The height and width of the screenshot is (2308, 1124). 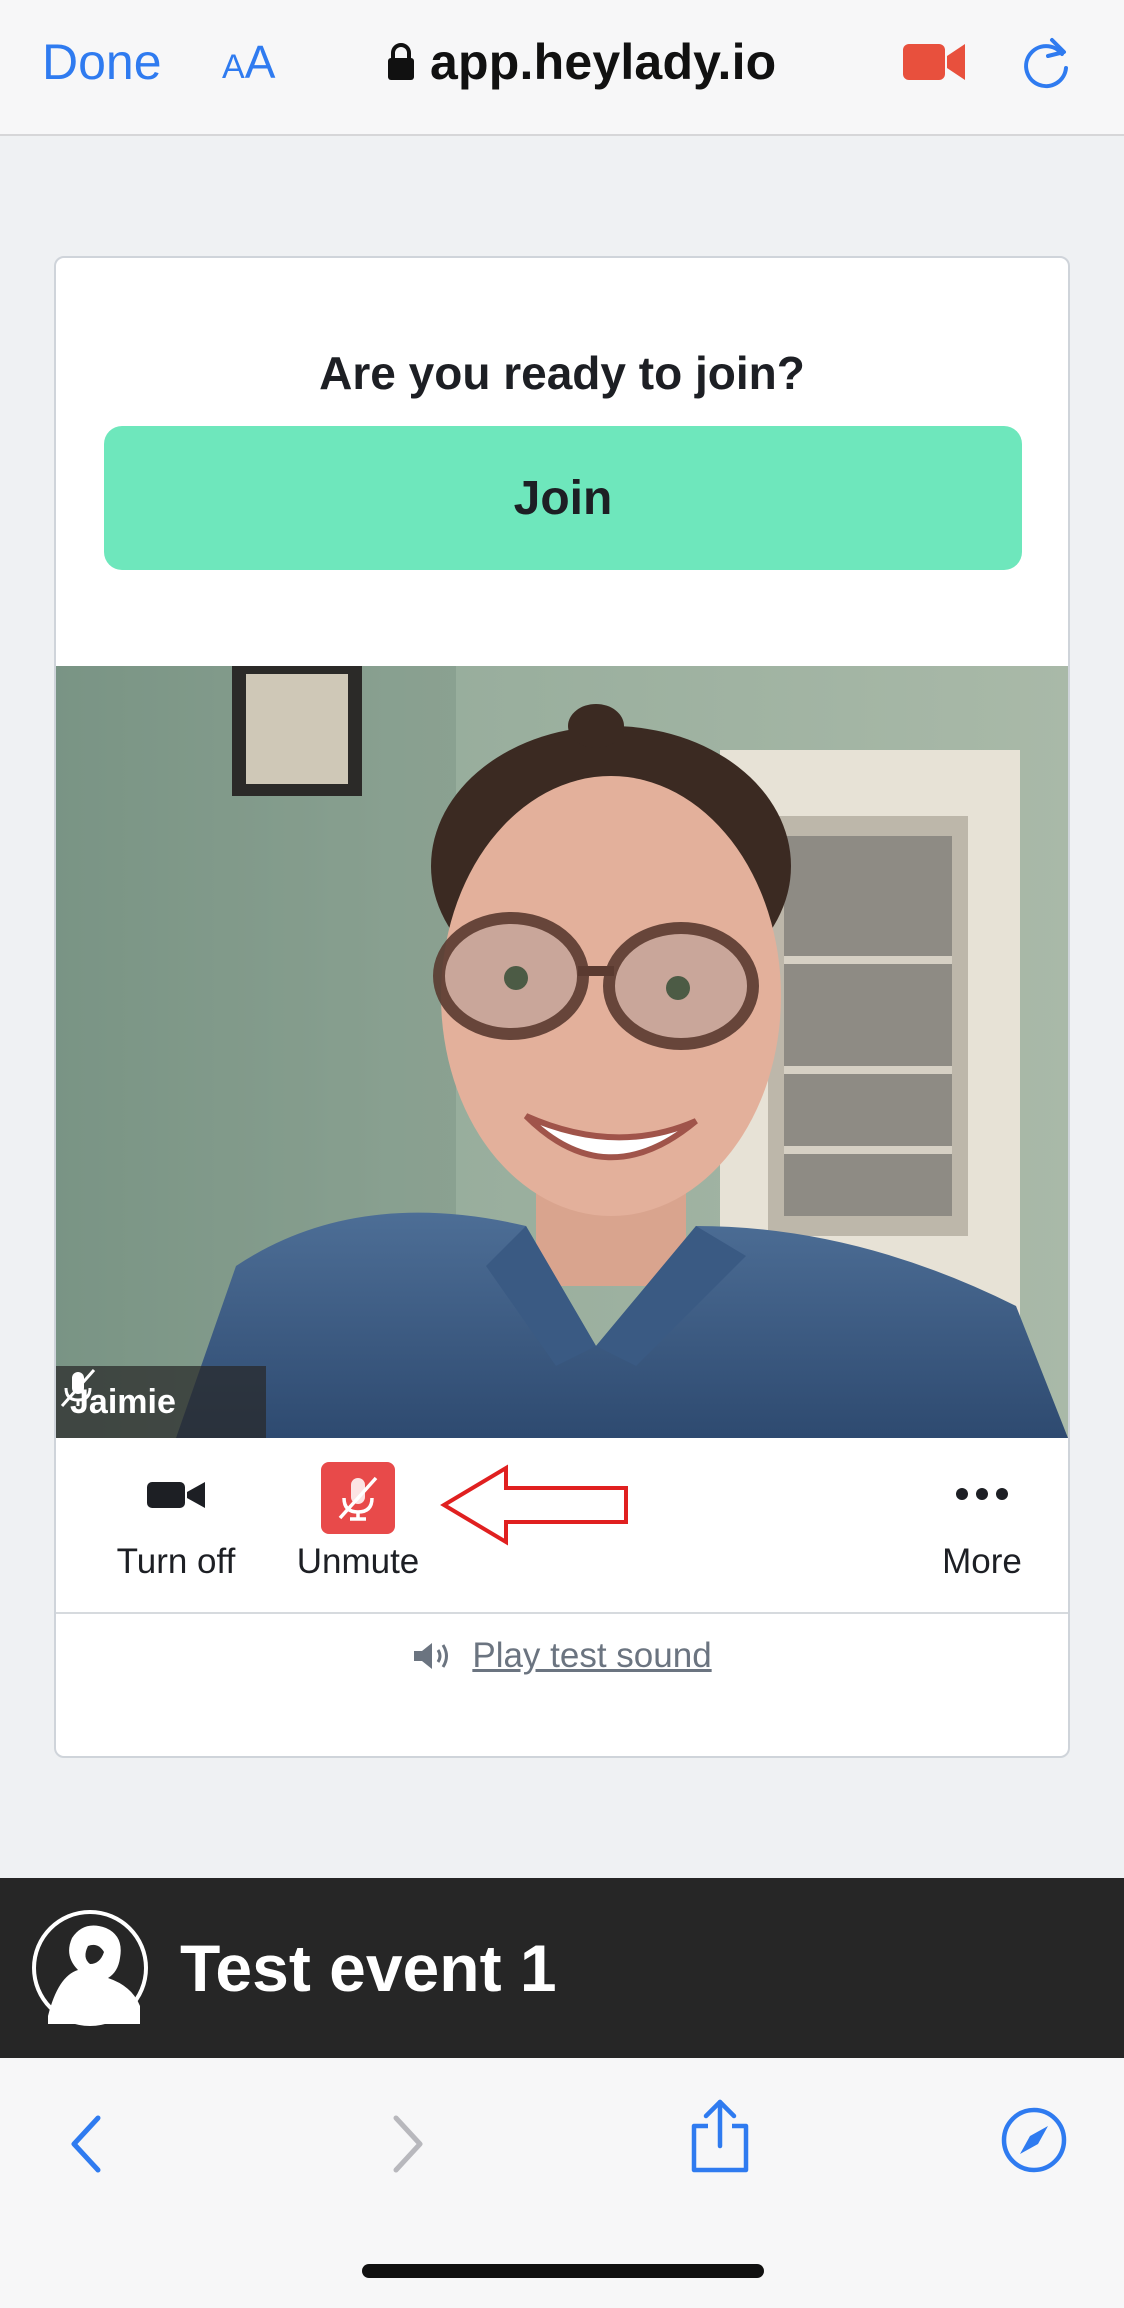 What do you see at coordinates (102, 62) in the screenshot?
I see `done-button: Done` at bounding box center [102, 62].